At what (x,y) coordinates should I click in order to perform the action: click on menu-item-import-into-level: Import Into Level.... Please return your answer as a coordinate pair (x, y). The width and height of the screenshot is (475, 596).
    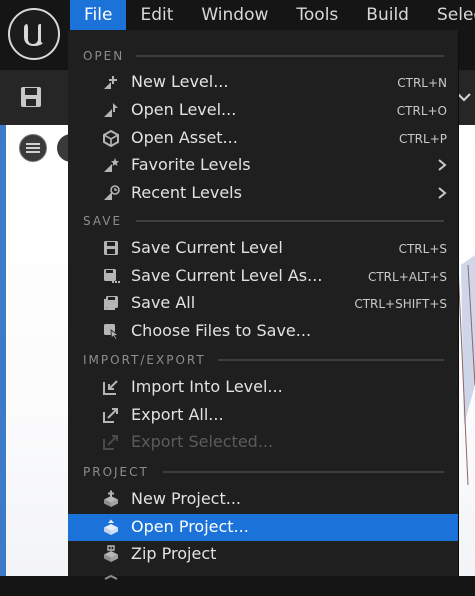
    Looking at the image, I should click on (263, 387).